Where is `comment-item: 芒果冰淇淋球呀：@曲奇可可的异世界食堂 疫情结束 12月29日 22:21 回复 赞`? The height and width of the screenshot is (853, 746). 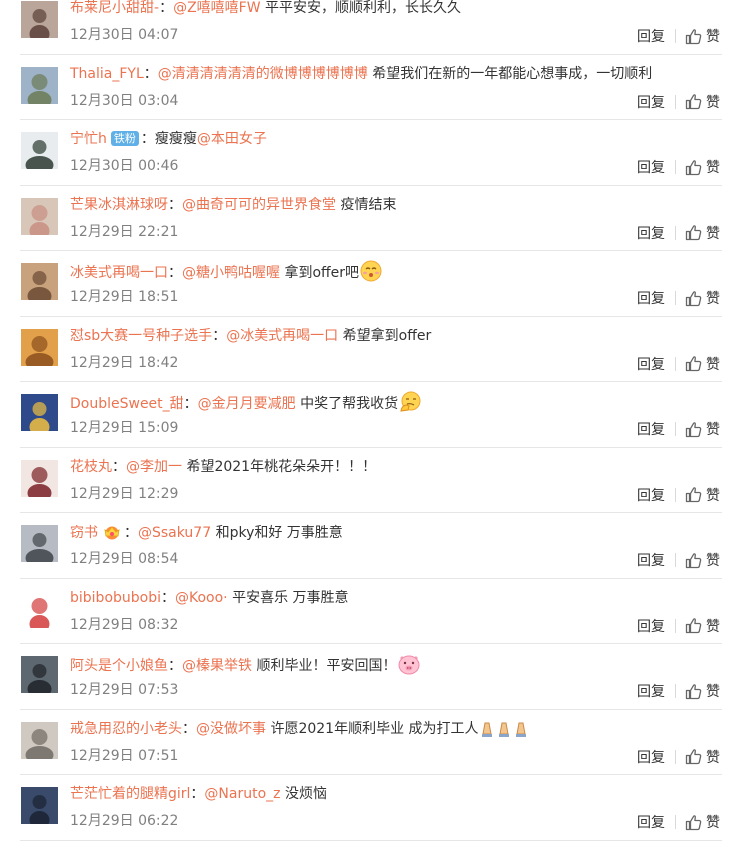 comment-item: 芒果冰淇淋球呀：@曲奇可可的异世界食堂 疫情结束 12月29日 22:21 回复 赞 is located at coordinates (373, 218).